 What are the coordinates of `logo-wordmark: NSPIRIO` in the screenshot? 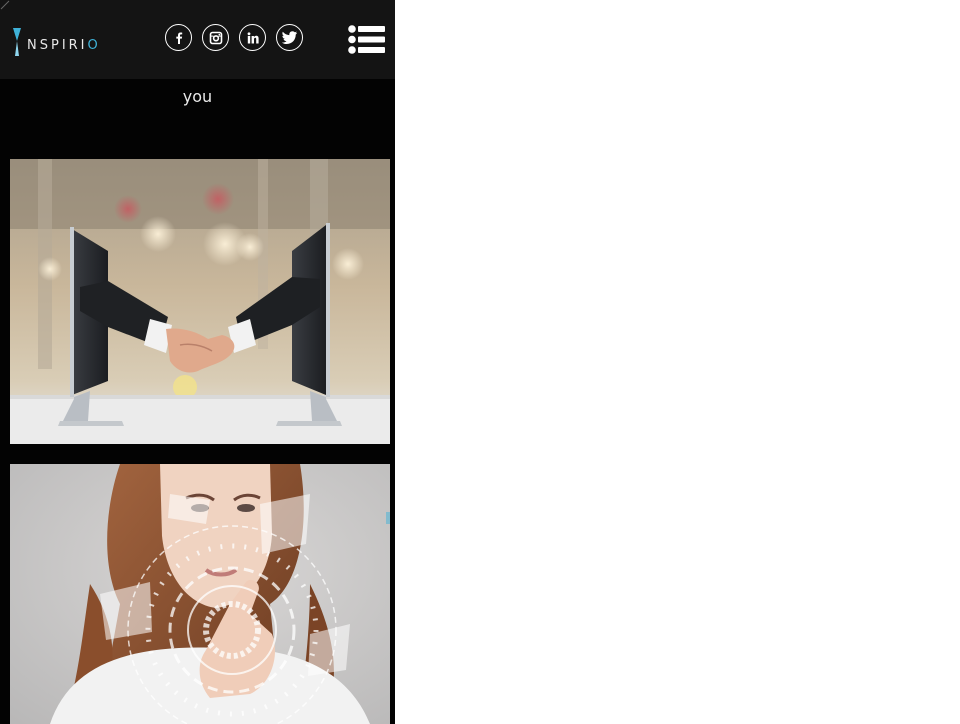 It's located at (64, 45).